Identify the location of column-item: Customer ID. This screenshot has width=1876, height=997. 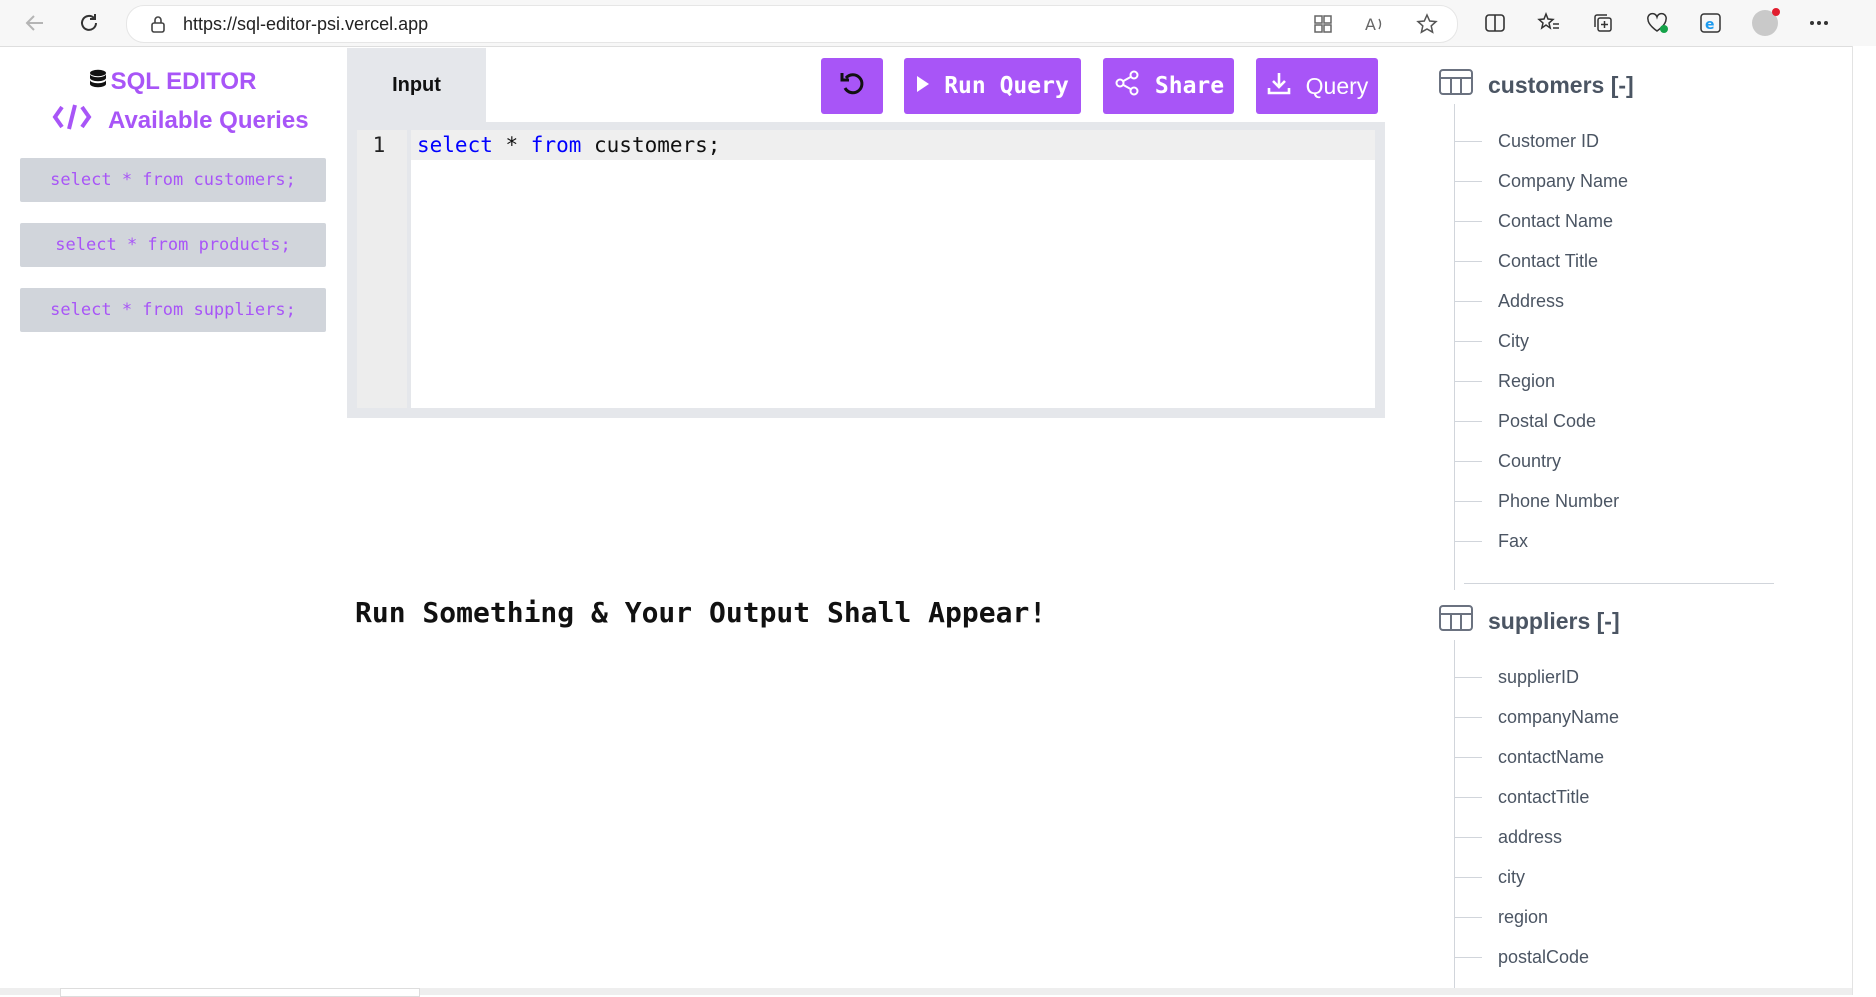
(1526, 141).